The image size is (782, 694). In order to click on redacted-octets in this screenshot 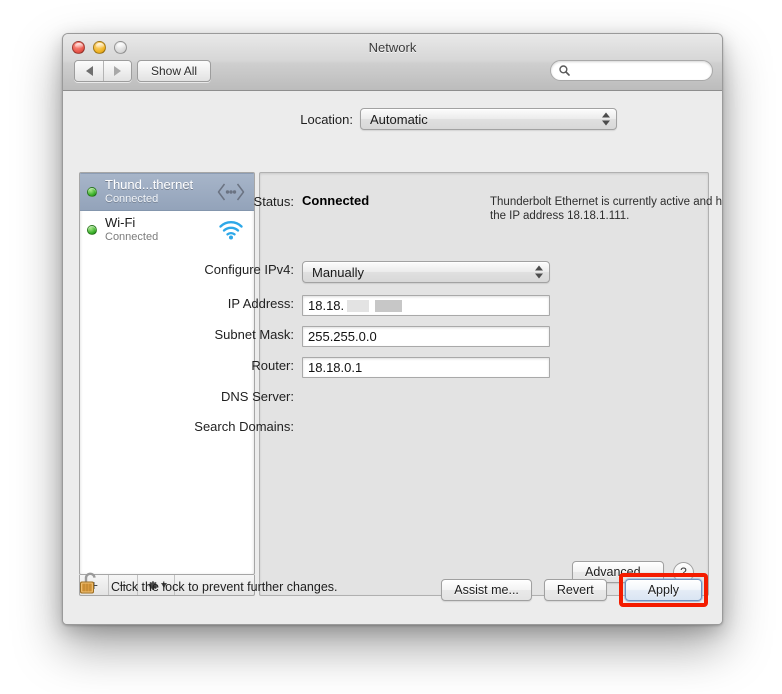, I will do `click(375, 305)`.